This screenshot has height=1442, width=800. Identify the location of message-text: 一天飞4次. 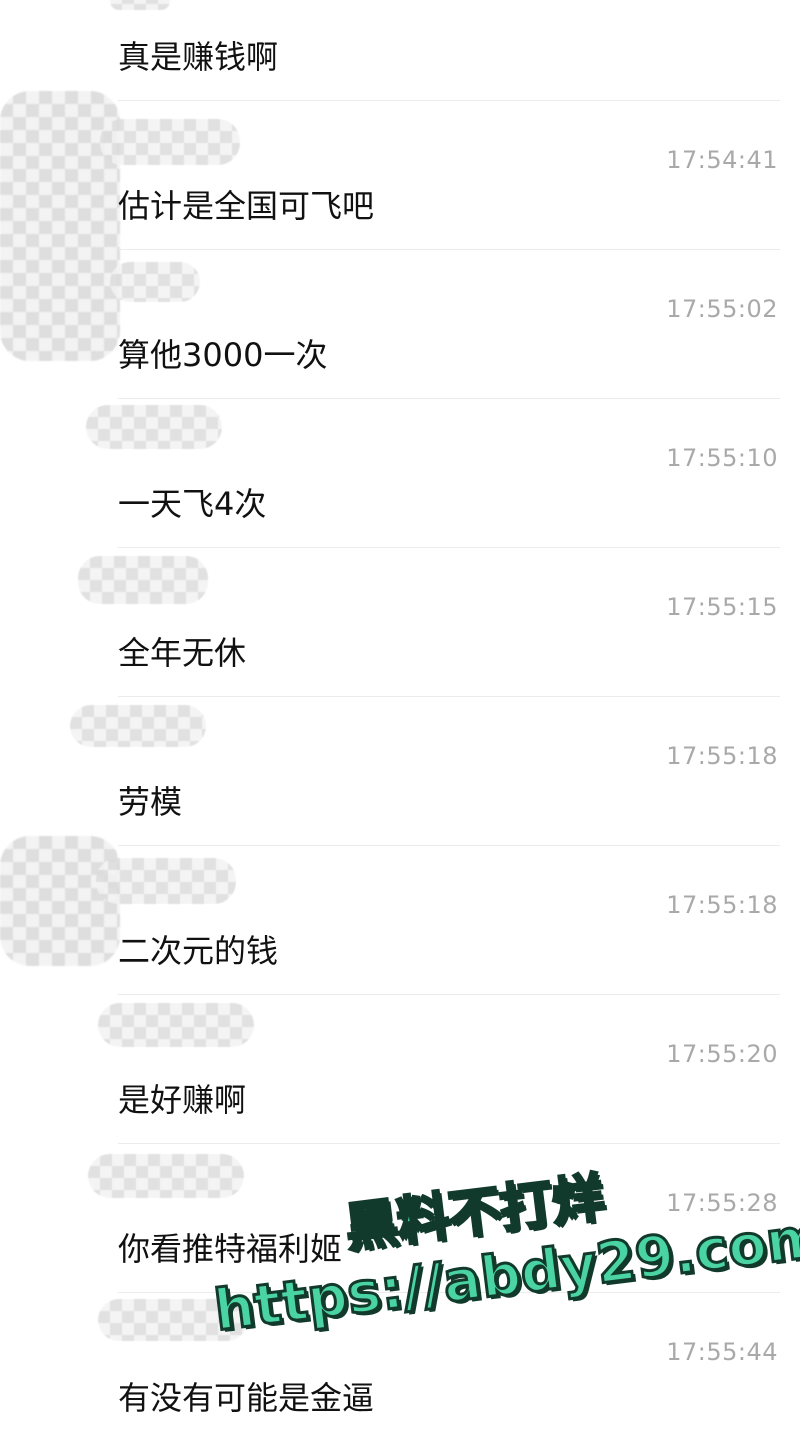
(192, 504).